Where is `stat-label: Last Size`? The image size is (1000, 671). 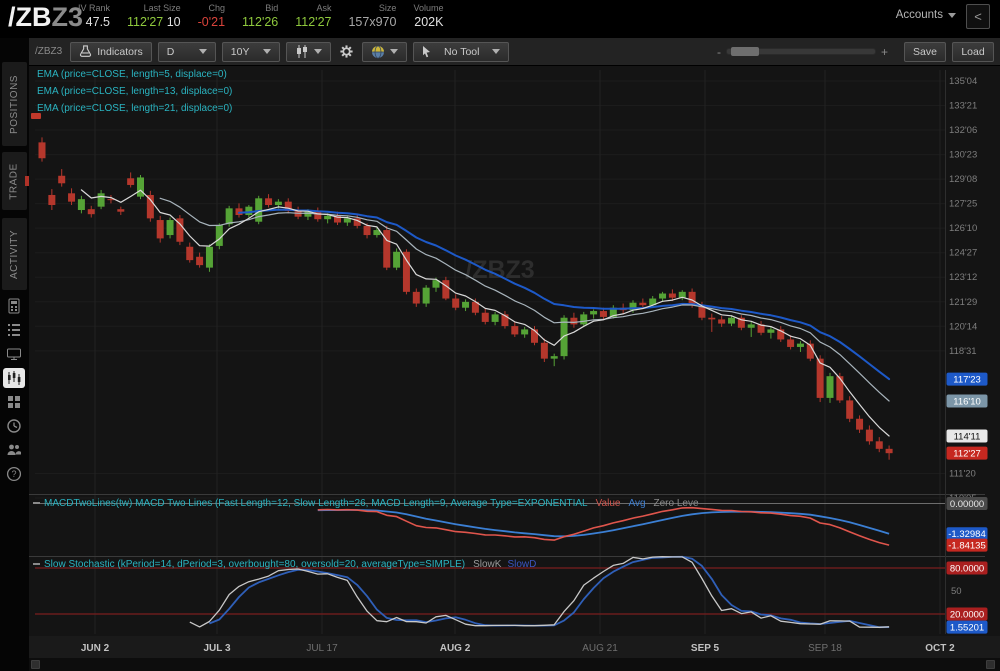 stat-label: Last Size is located at coordinates (162, 8).